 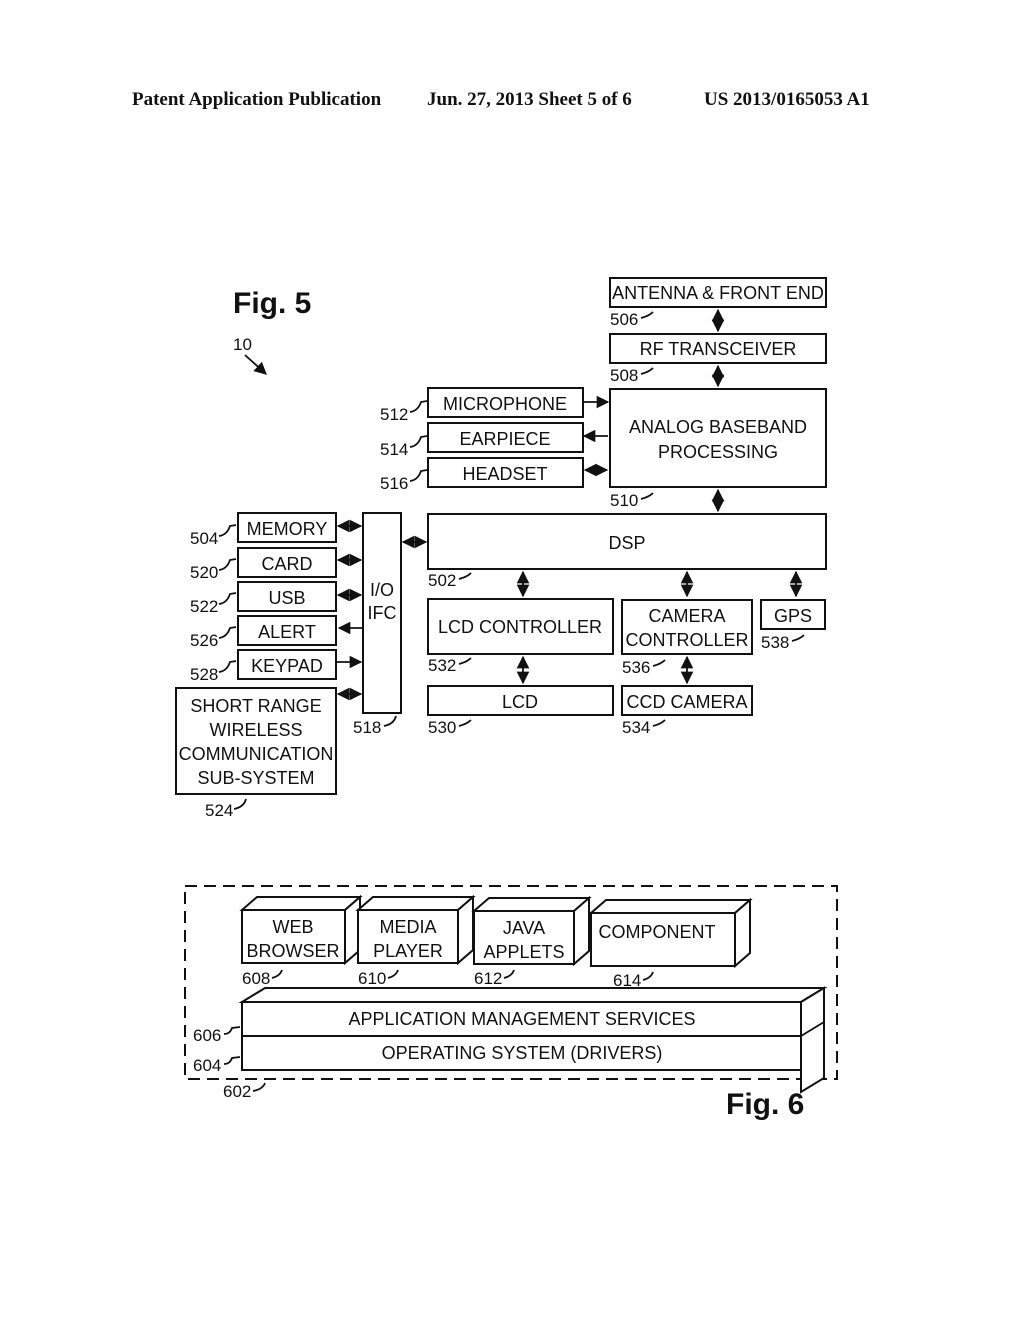 I want to click on svg-text: RF TRANSCEIVER, so click(x=718, y=349).